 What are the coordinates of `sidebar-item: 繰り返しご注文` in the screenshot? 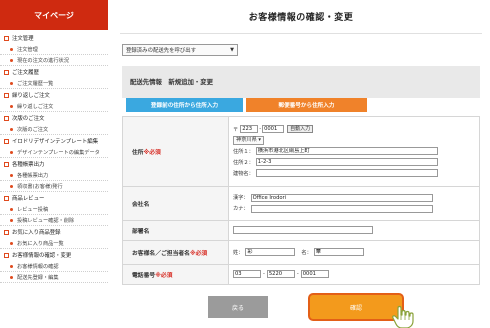 It's located at (54, 106).